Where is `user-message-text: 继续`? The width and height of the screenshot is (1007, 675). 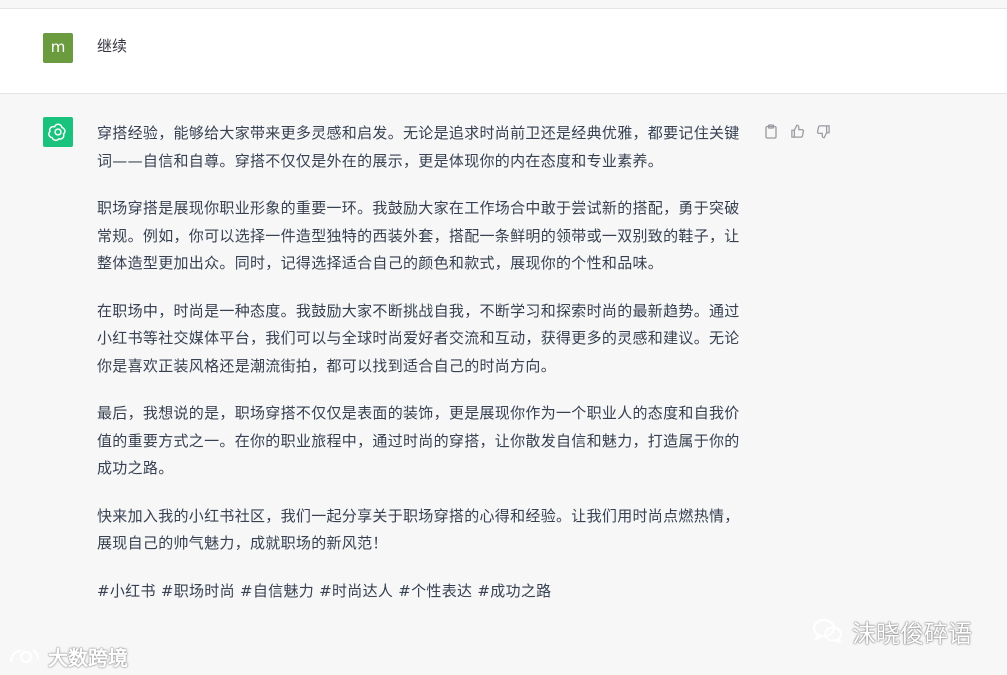 user-message-text: 继续 is located at coordinates (112, 46).